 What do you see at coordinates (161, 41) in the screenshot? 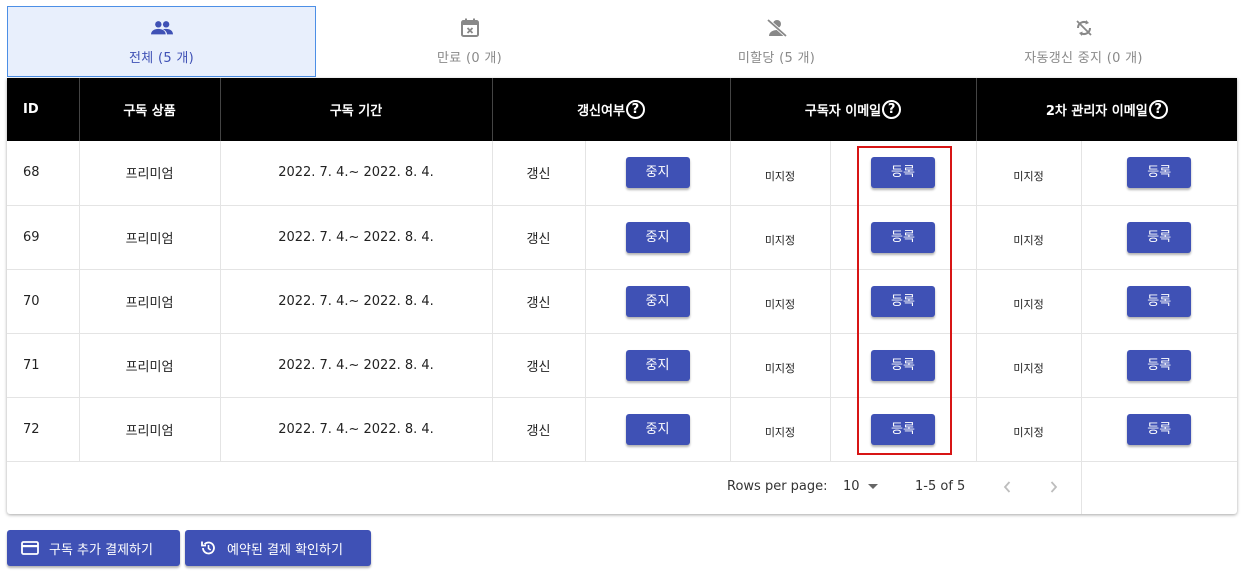
I see `tab-all: 전체 (5 개)` at bounding box center [161, 41].